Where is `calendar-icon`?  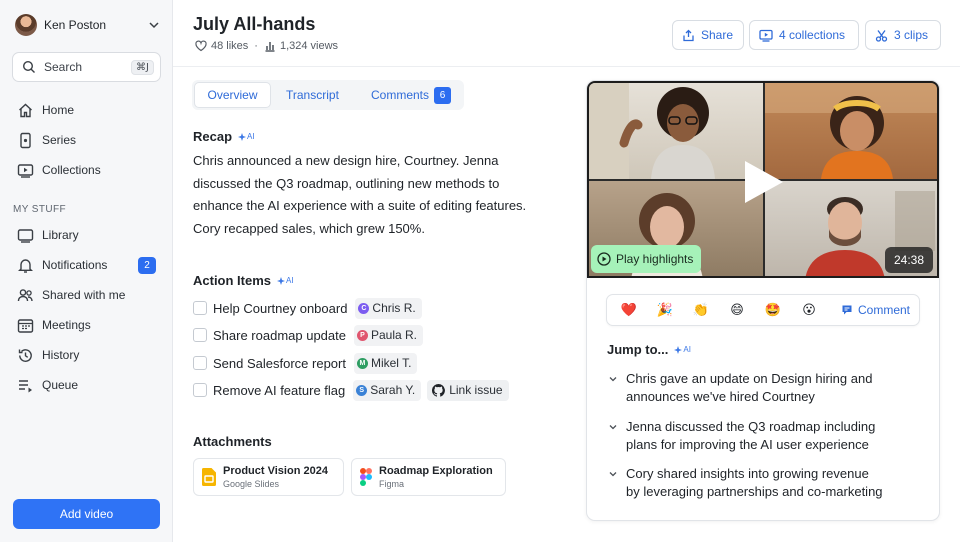 calendar-icon is located at coordinates (25, 325).